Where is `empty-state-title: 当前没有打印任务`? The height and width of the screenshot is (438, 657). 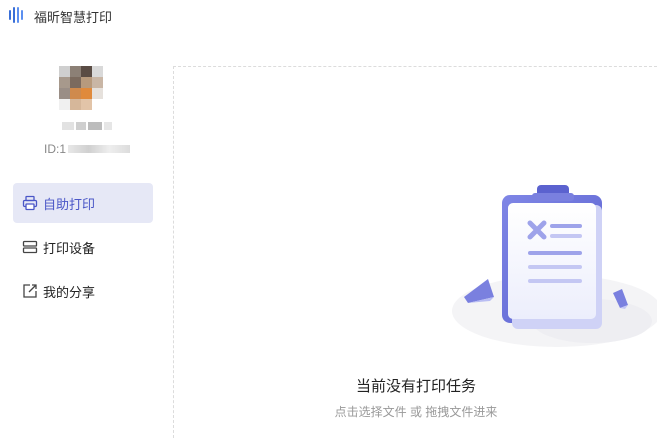
empty-state-title: 当前没有打印任务 is located at coordinates (415, 386).